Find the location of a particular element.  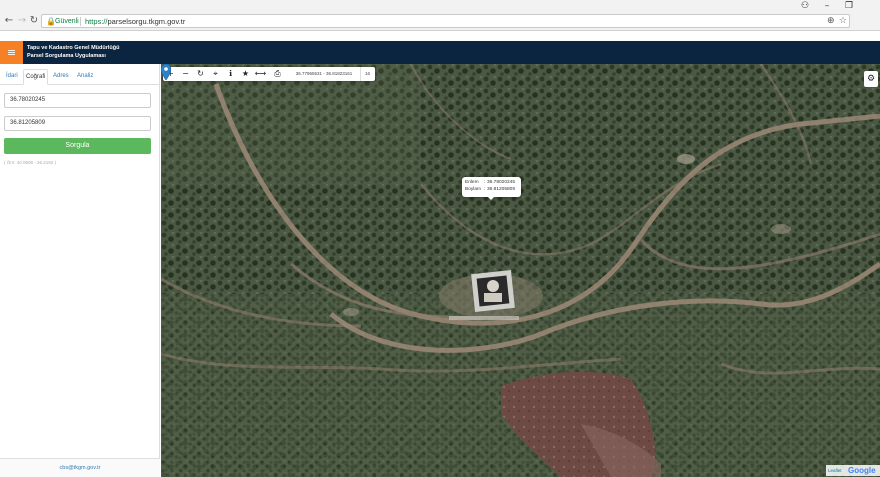

secure-label: Güvenli is located at coordinates (67, 21).